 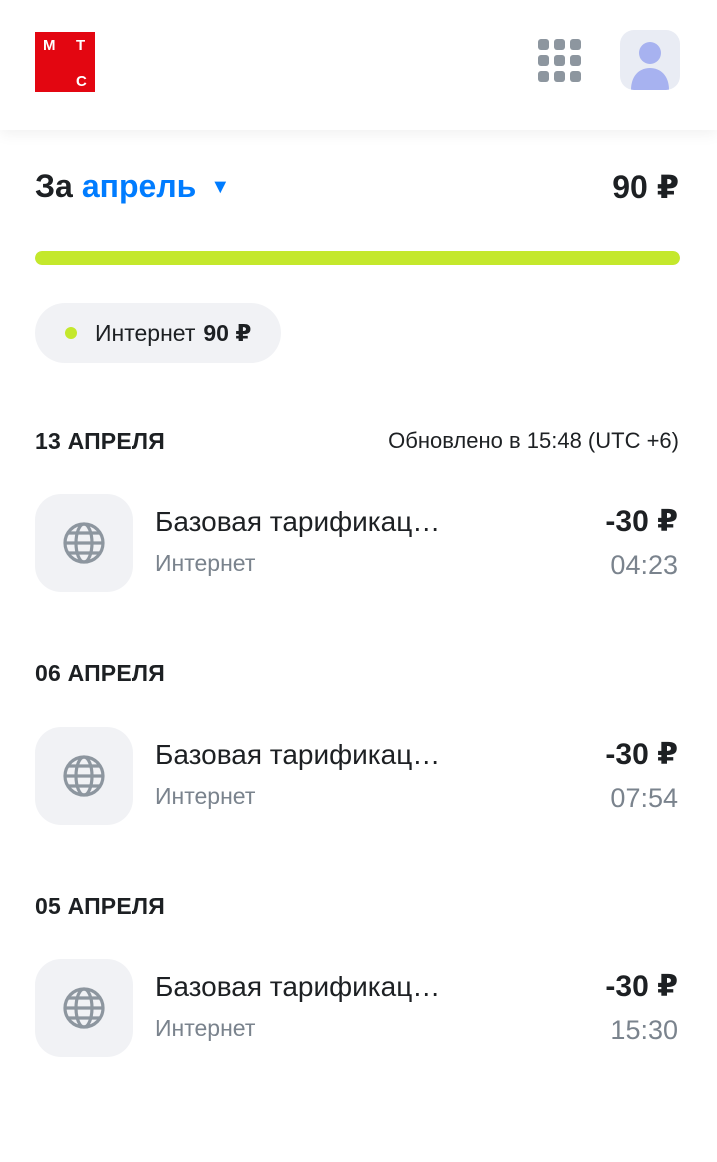 What do you see at coordinates (71, 333) in the screenshot?
I see `category-dot-icon` at bounding box center [71, 333].